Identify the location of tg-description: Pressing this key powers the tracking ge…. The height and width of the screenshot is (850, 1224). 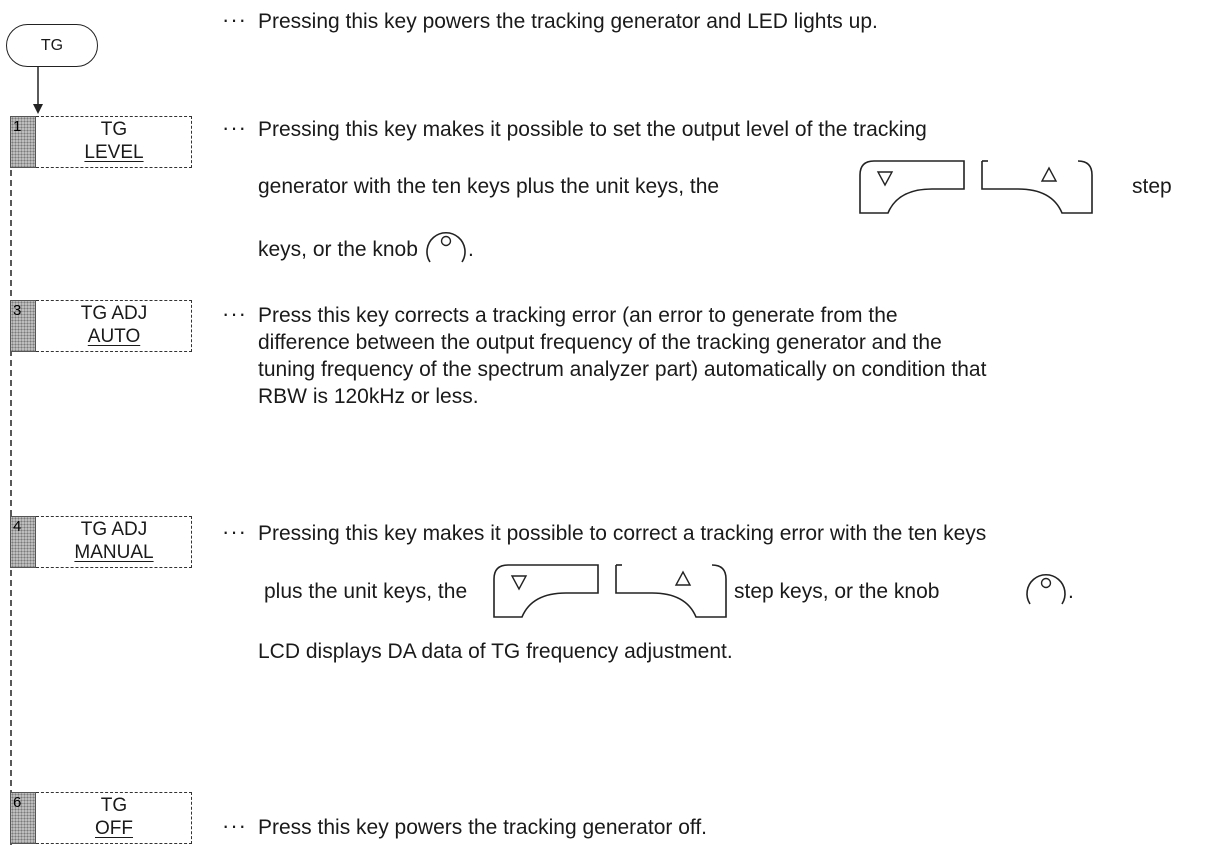
(568, 21).